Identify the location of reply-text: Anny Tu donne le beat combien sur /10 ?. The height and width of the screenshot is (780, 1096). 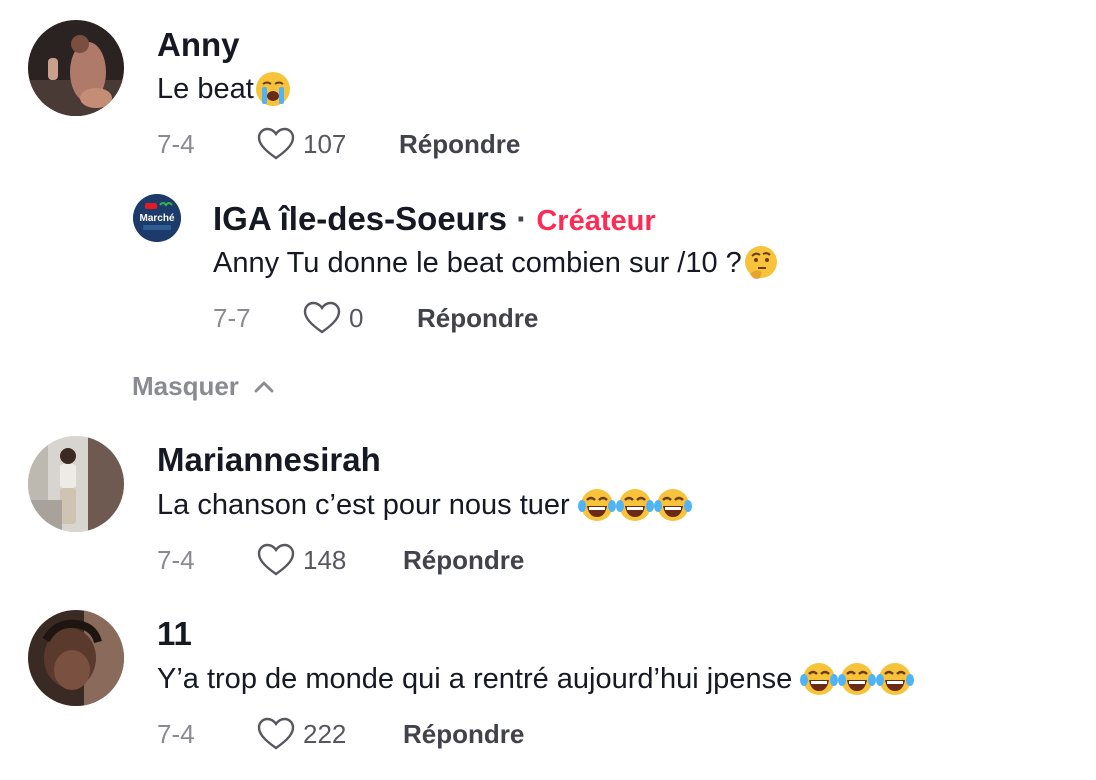
(496, 263).